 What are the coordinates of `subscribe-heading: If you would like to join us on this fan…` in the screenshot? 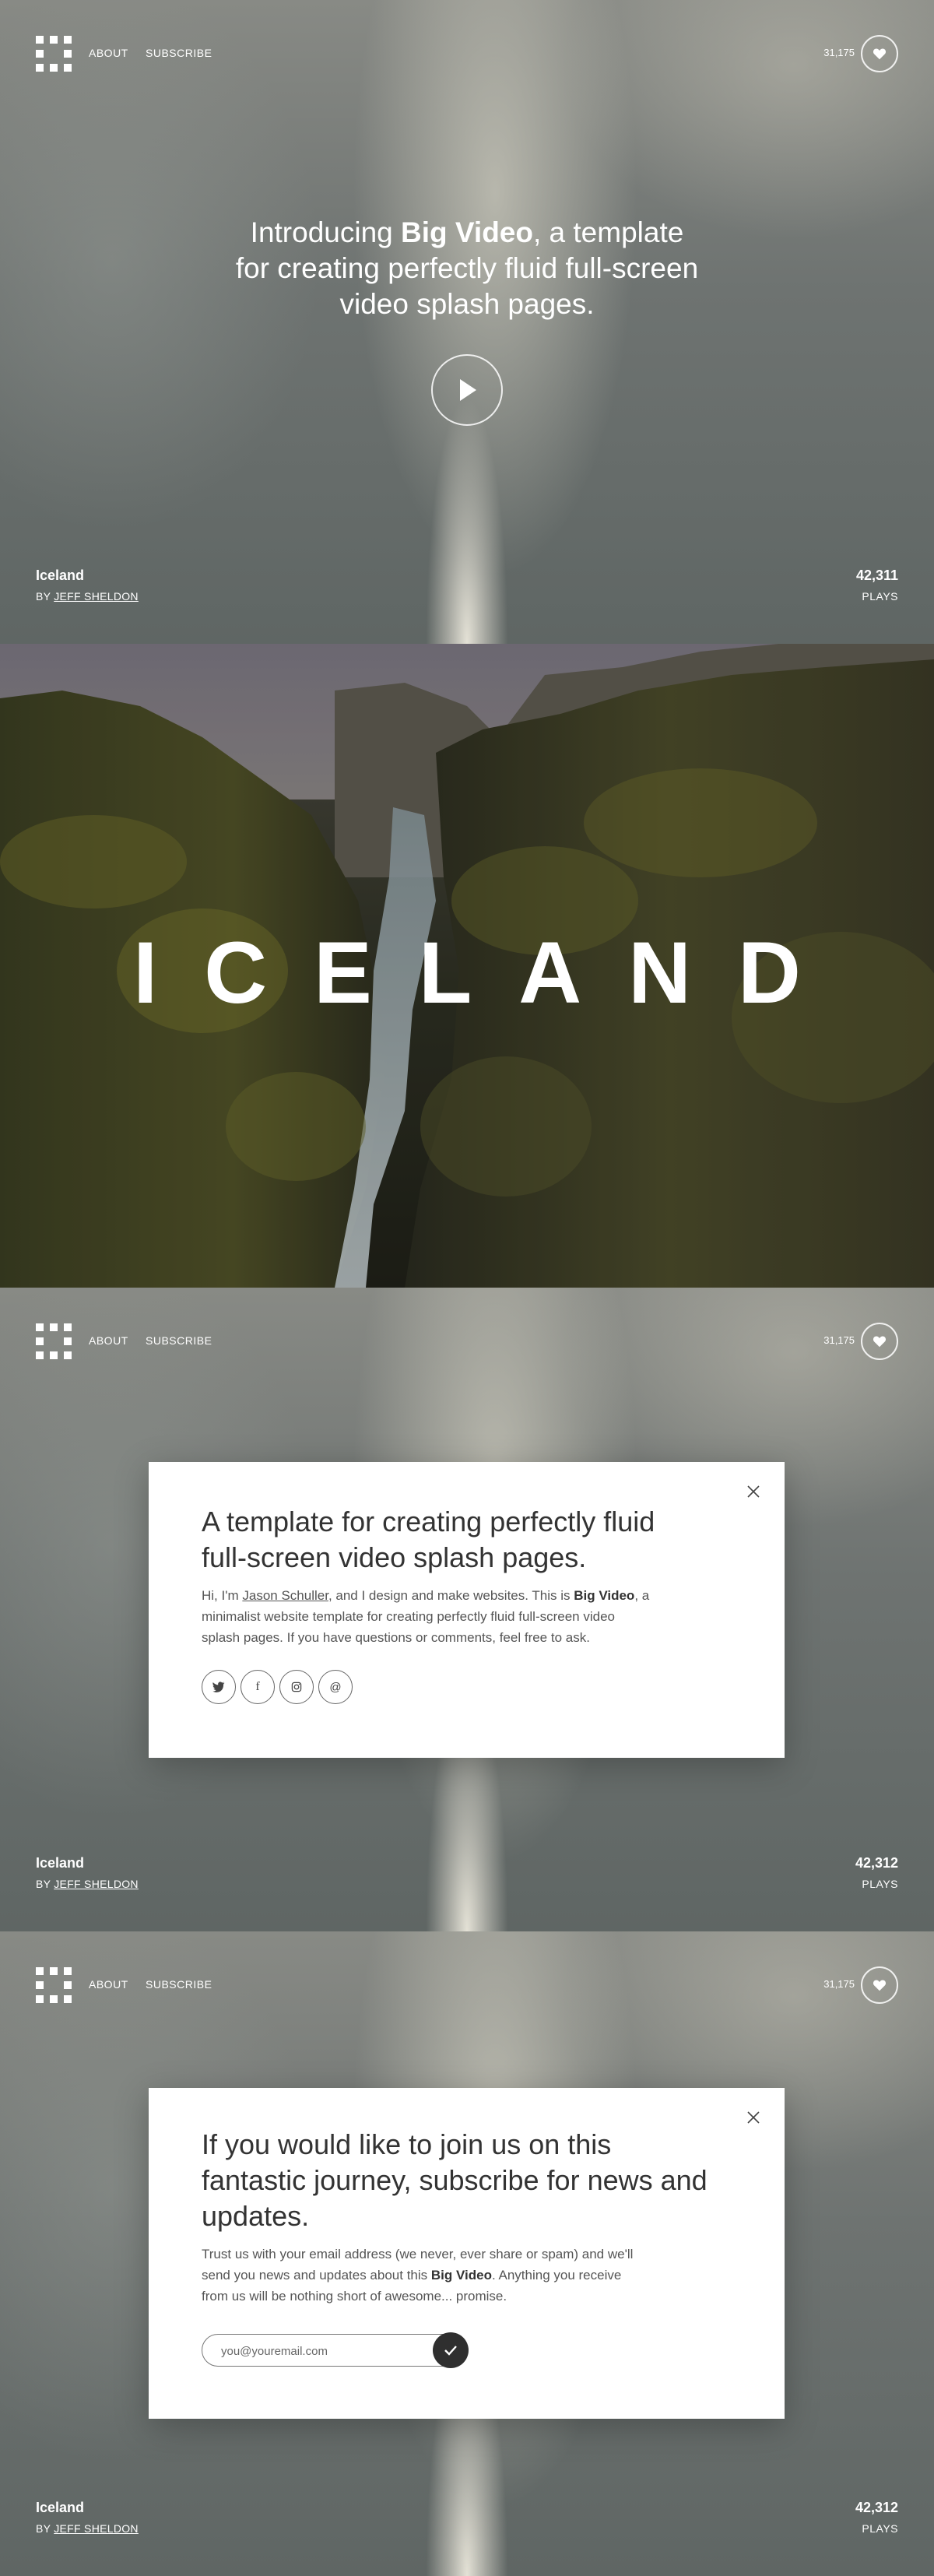 It's located at (455, 2180).